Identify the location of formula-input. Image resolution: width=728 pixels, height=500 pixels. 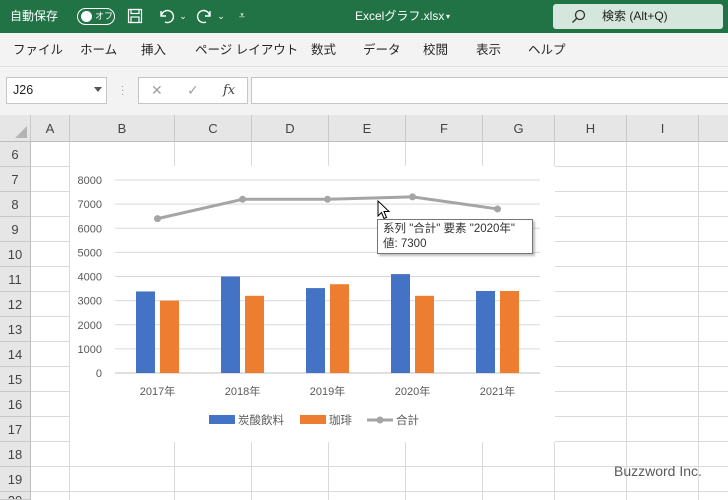
(489, 90).